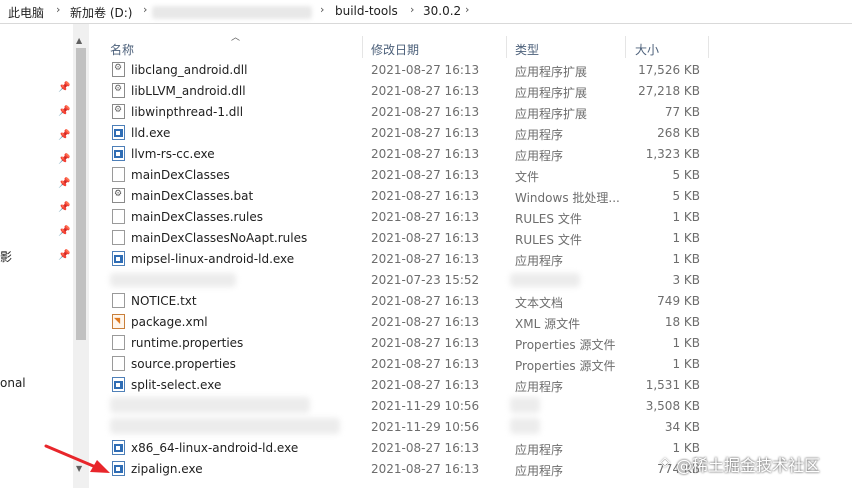 The width and height of the screenshot is (852, 488). Describe the element at coordinates (13, 383) in the screenshot. I see `nav-item-label: onal` at that location.